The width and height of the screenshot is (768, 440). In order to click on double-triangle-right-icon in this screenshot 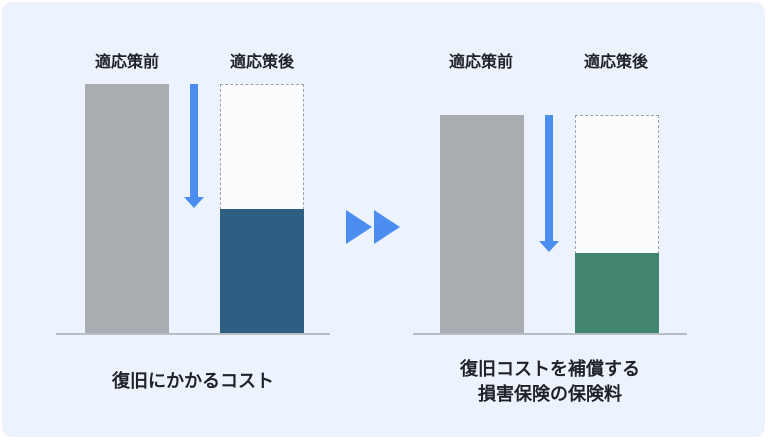, I will do `click(373, 227)`.